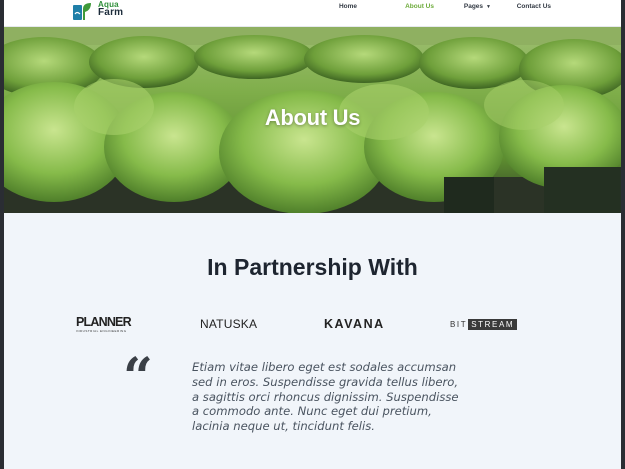 This screenshot has width=625, height=469. I want to click on partner-planner-sub: INDUSTRIAL ENGINEERING, so click(101, 330).